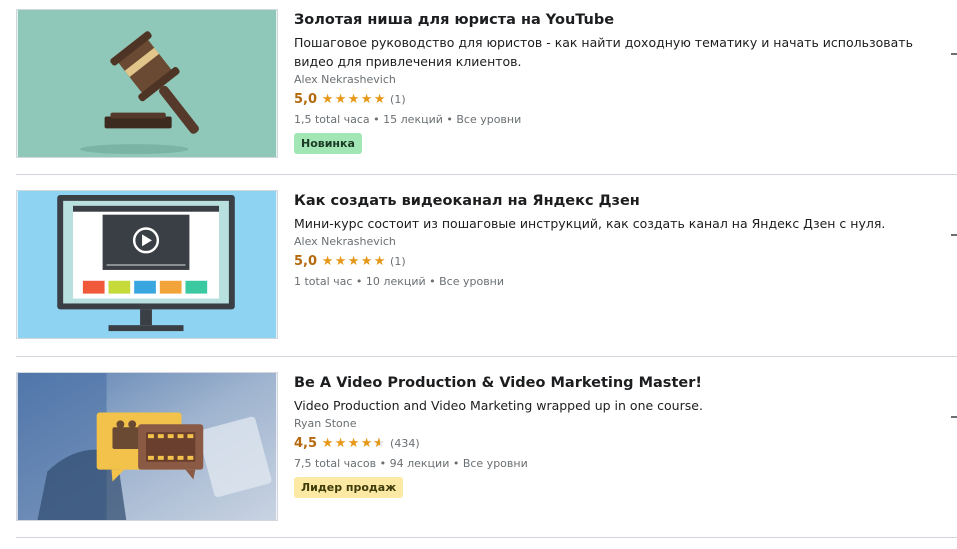 This screenshot has width=957, height=549. I want to click on rating-count: (434), so click(405, 443).